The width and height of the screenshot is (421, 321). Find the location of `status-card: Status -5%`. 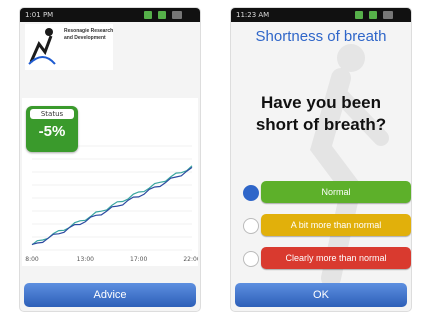

status-card: Status -5% is located at coordinates (52, 129).